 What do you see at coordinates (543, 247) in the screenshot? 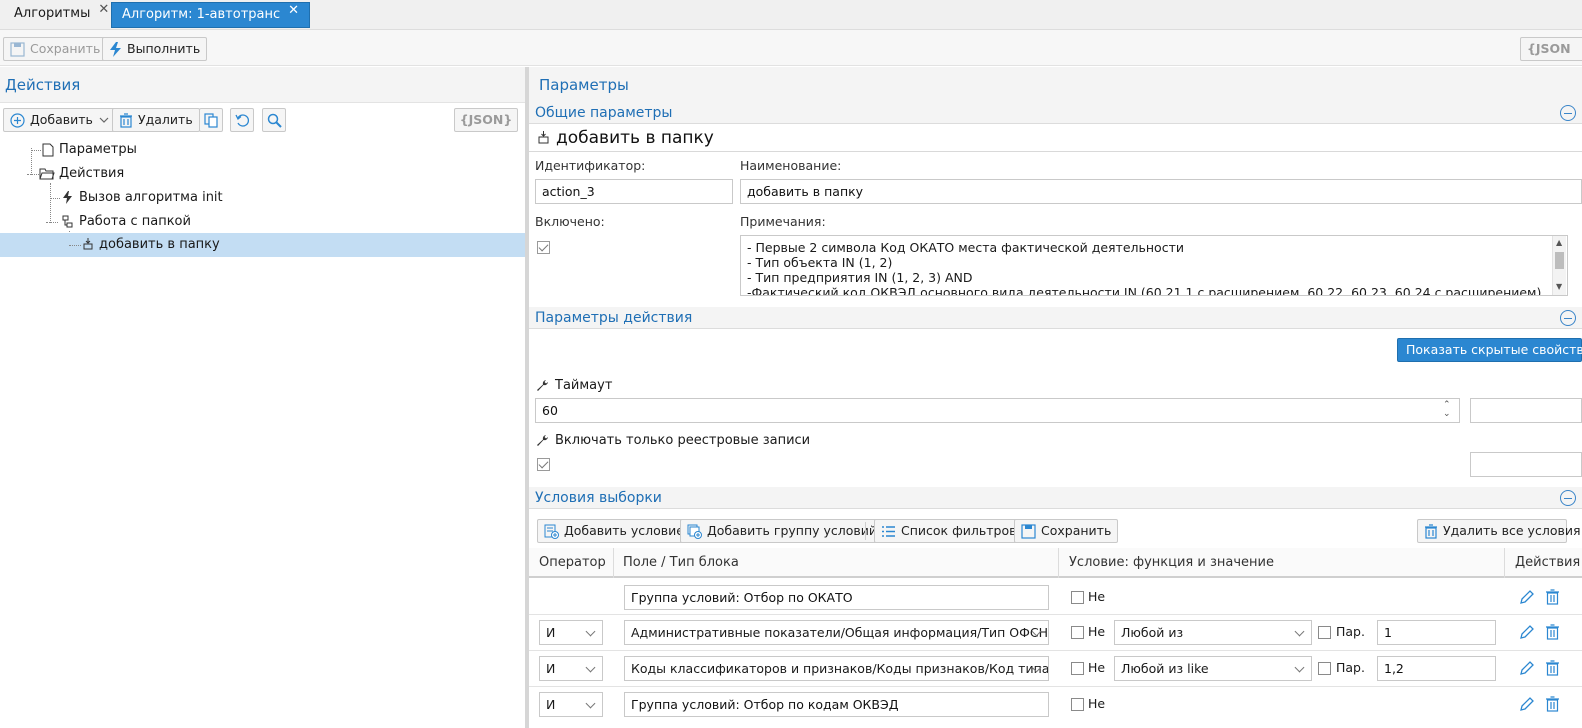
I see `enabled-checkbox` at bounding box center [543, 247].